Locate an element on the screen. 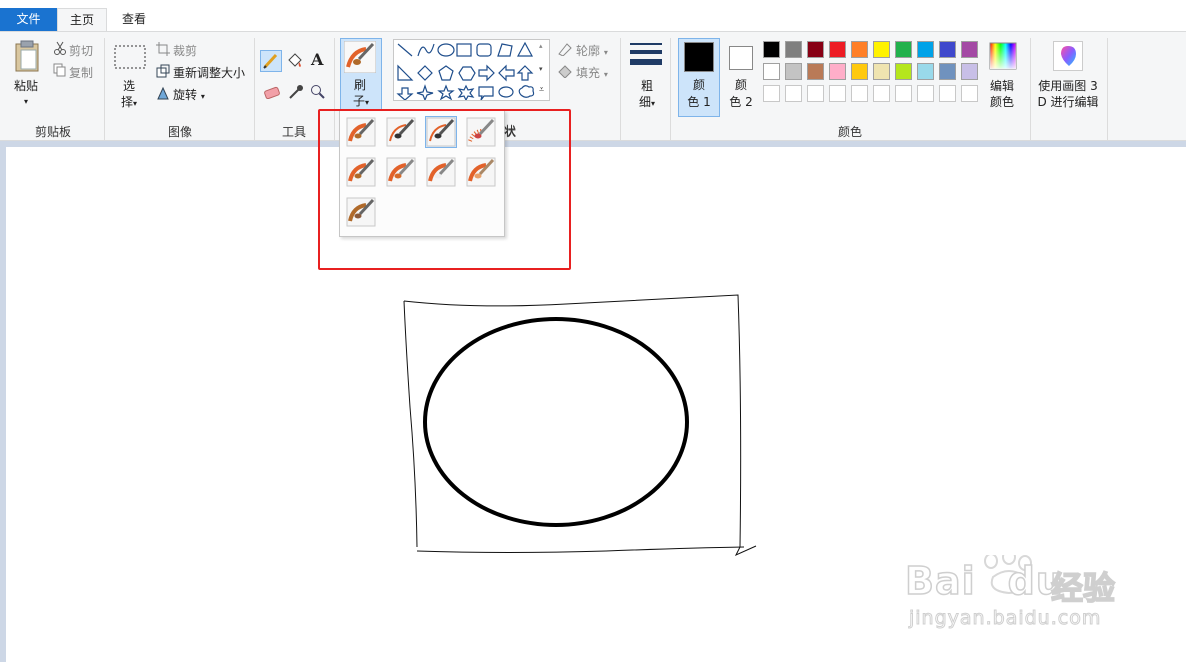 The height and width of the screenshot is (665, 1186). shapes-gallery is located at coordinates (471, 70).